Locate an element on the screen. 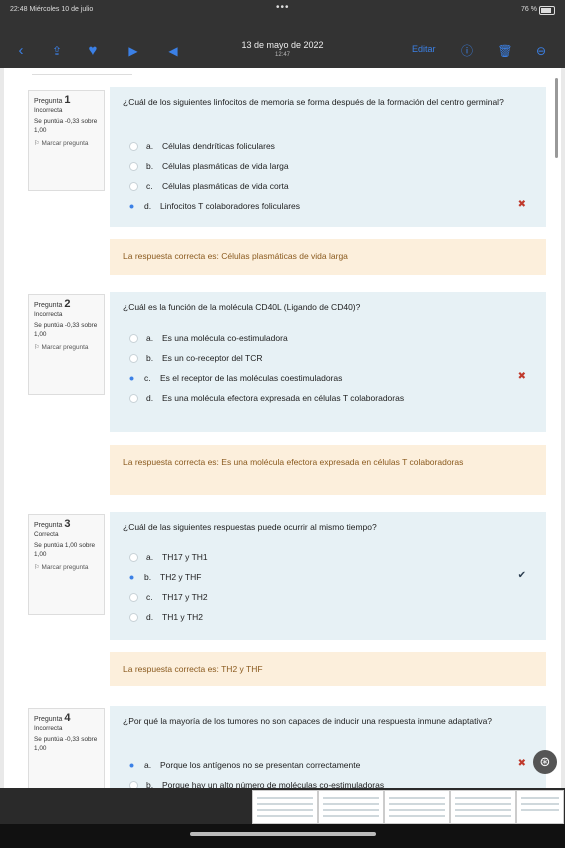 The width and height of the screenshot is (565, 848). option-text: Células plasmáticas de vida corta is located at coordinates (225, 186).